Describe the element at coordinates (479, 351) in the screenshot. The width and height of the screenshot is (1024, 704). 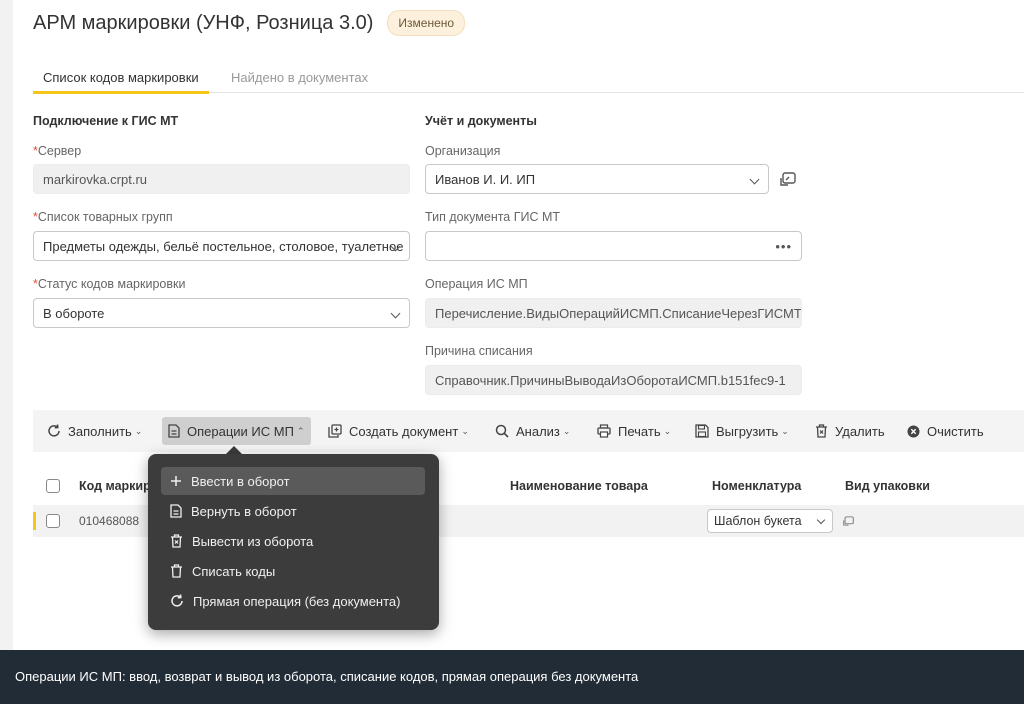
I see `reason-label: Причина списания` at that location.